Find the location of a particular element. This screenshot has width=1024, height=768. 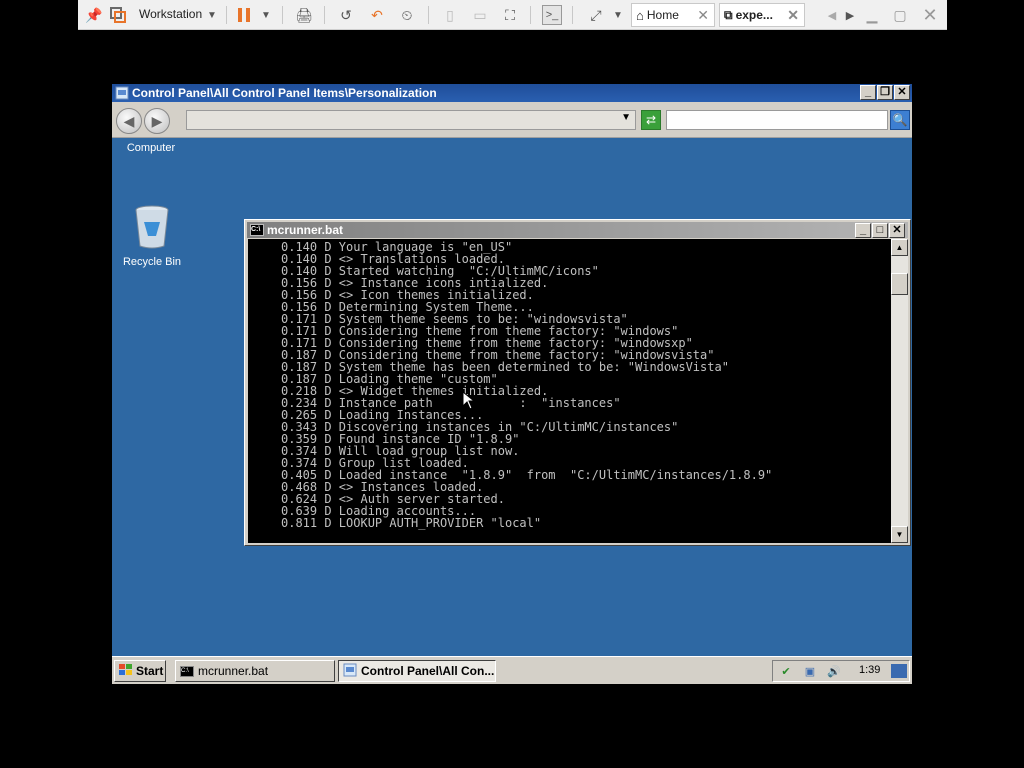

tab-home: ⌂ Home ✕ is located at coordinates (673, 15).